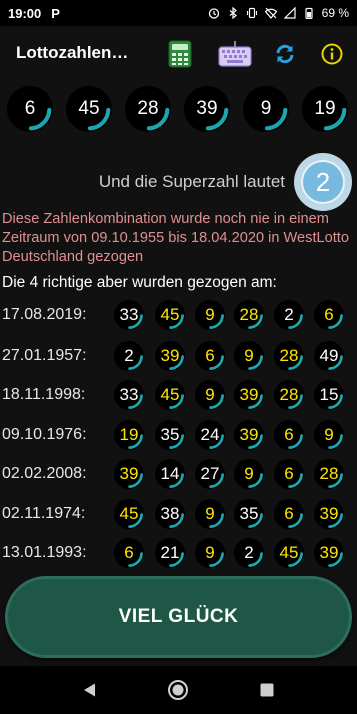 The width and height of the screenshot is (357, 714). I want to click on info-icon, so click(332, 54).